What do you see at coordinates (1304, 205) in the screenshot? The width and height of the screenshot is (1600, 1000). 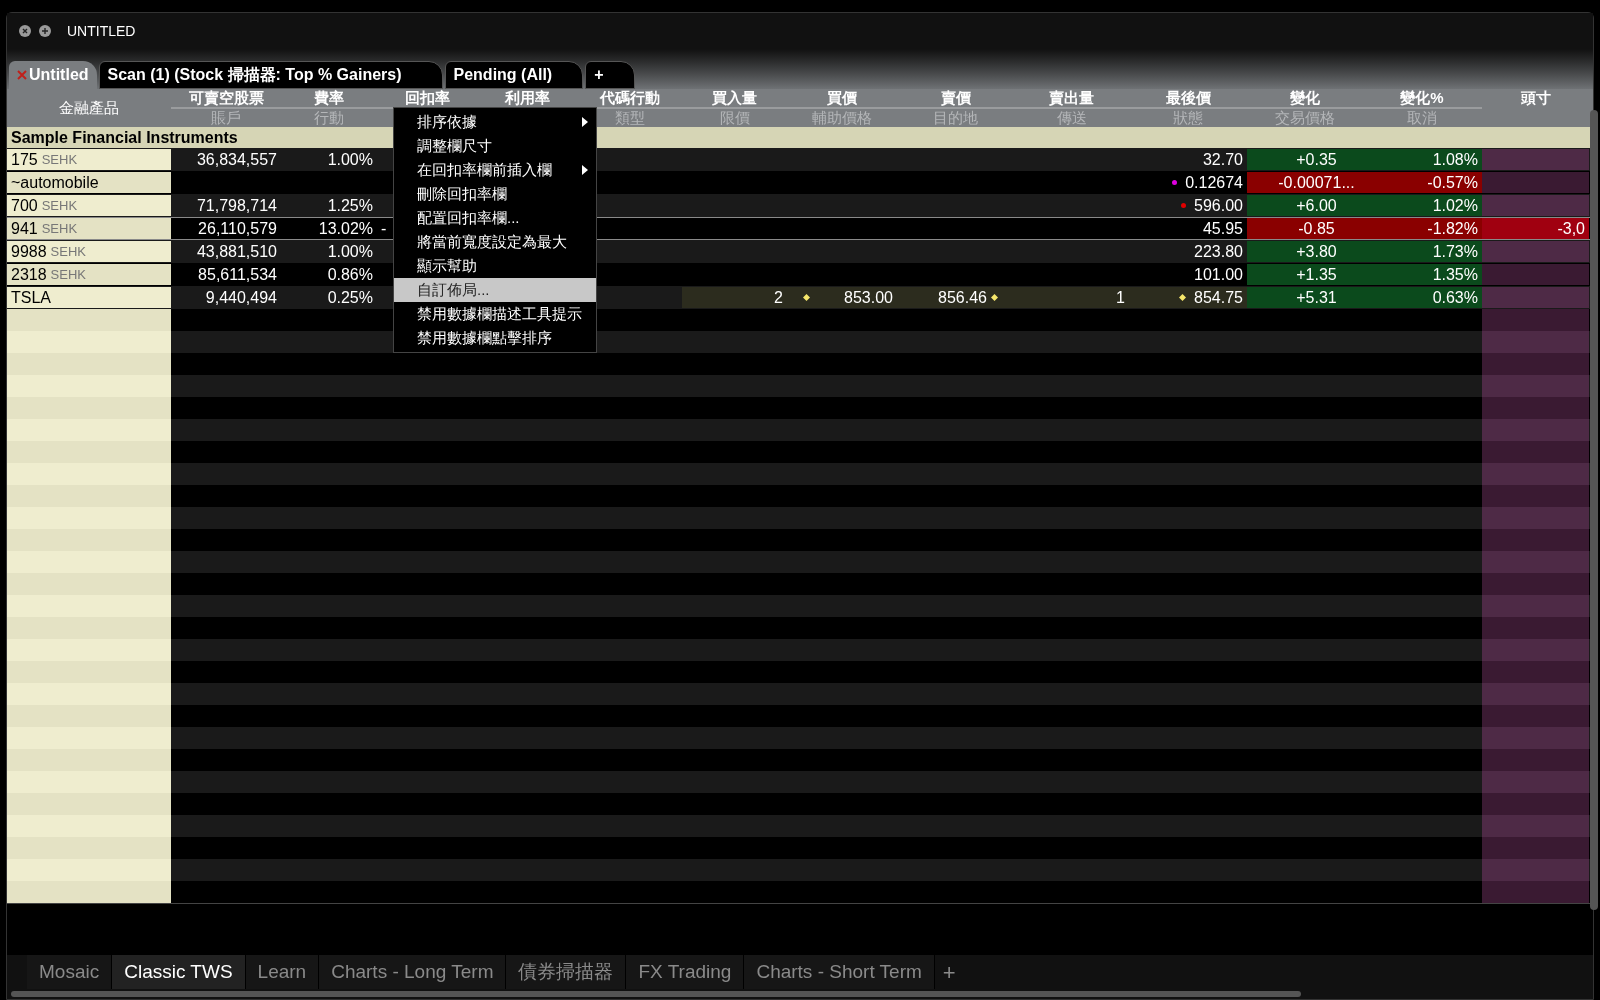 I see `change-cell: +6.00` at bounding box center [1304, 205].